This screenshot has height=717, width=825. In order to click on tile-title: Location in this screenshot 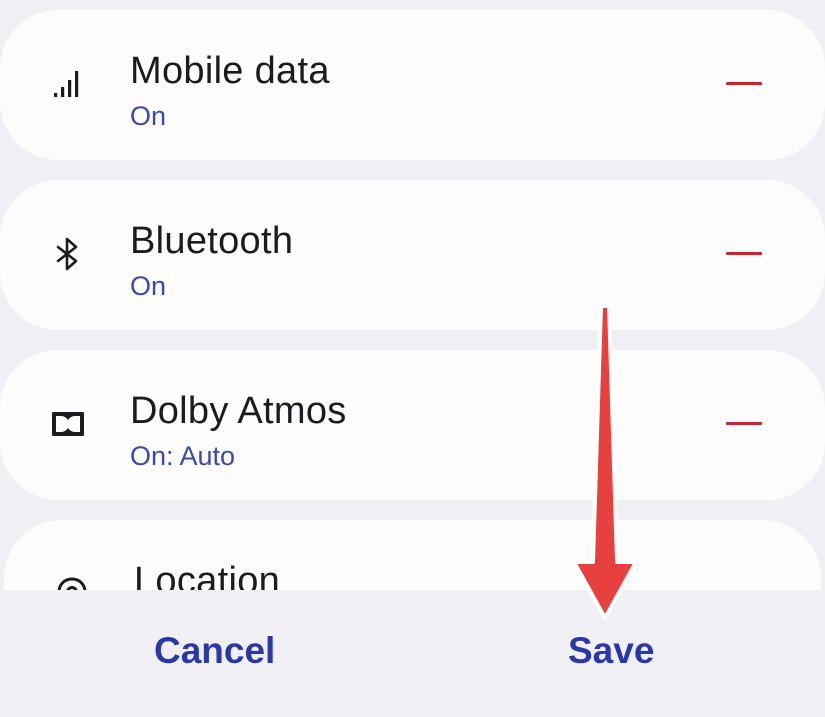, I will do `click(207, 575)`.